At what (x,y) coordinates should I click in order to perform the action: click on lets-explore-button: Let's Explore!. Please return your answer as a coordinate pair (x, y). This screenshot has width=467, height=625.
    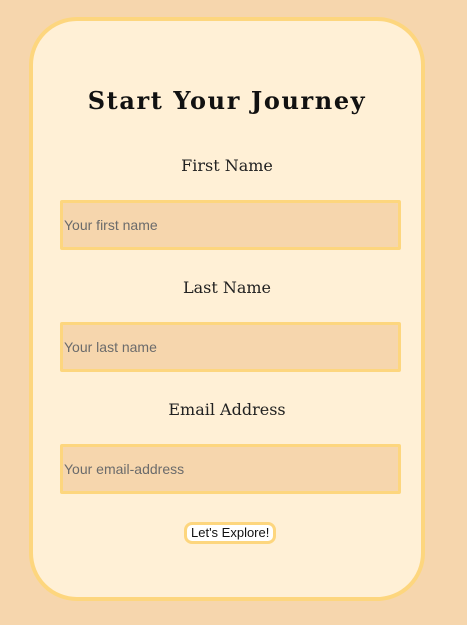
    Looking at the image, I should click on (230, 533).